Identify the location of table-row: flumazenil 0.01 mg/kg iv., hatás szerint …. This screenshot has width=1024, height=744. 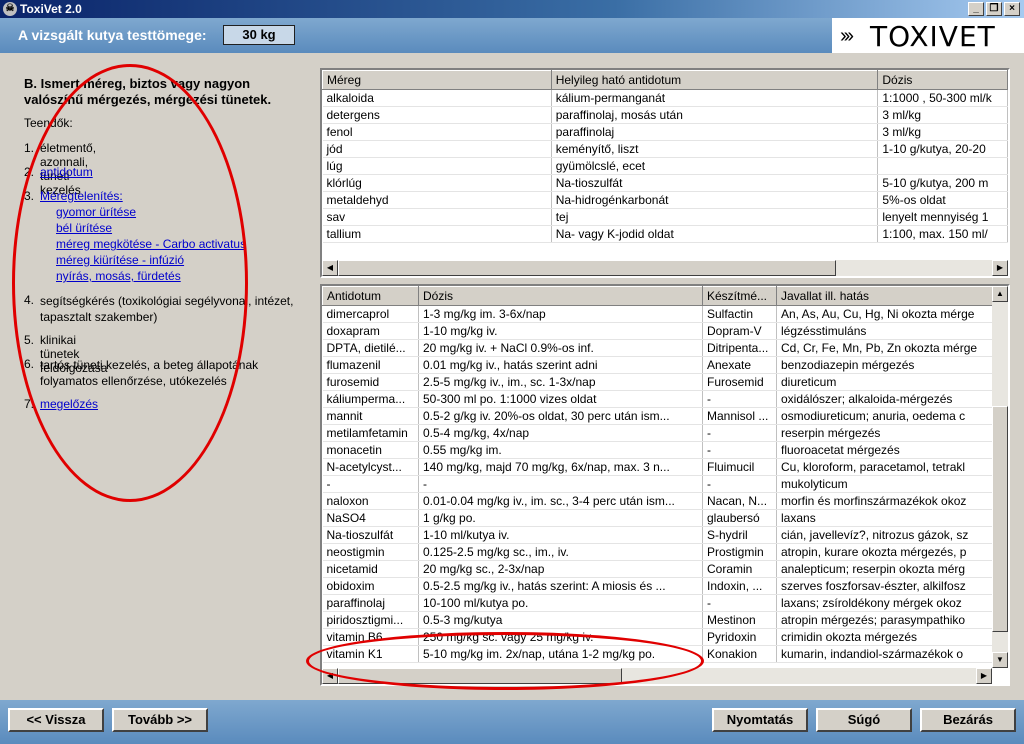
(659, 365).